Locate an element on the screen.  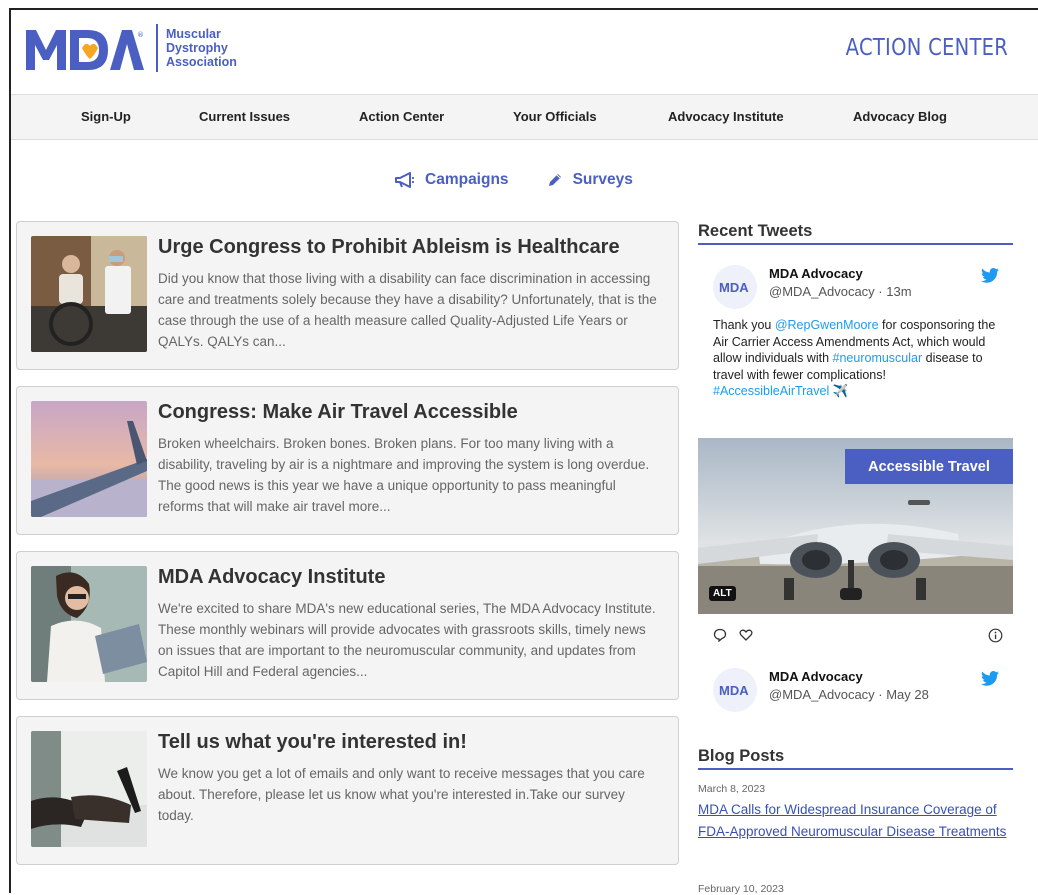
accessible-travel-banner: Accessible Travel is located at coordinates (929, 466).